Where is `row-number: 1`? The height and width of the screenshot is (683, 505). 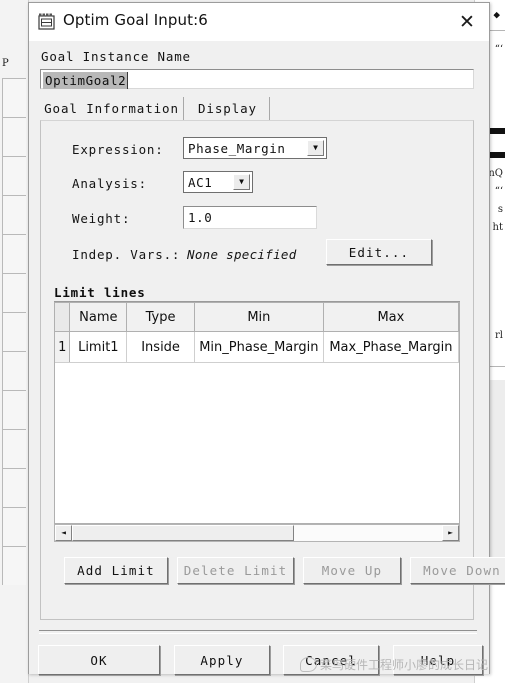
row-number: 1 is located at coordinates (63, 347).